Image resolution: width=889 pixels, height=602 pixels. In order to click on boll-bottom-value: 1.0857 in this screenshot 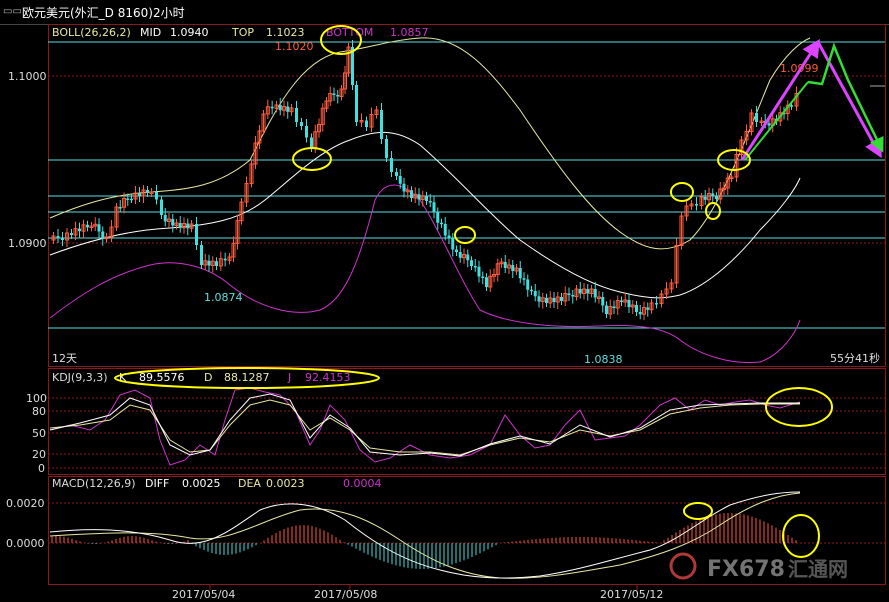, I will do `click(409, 32)`.